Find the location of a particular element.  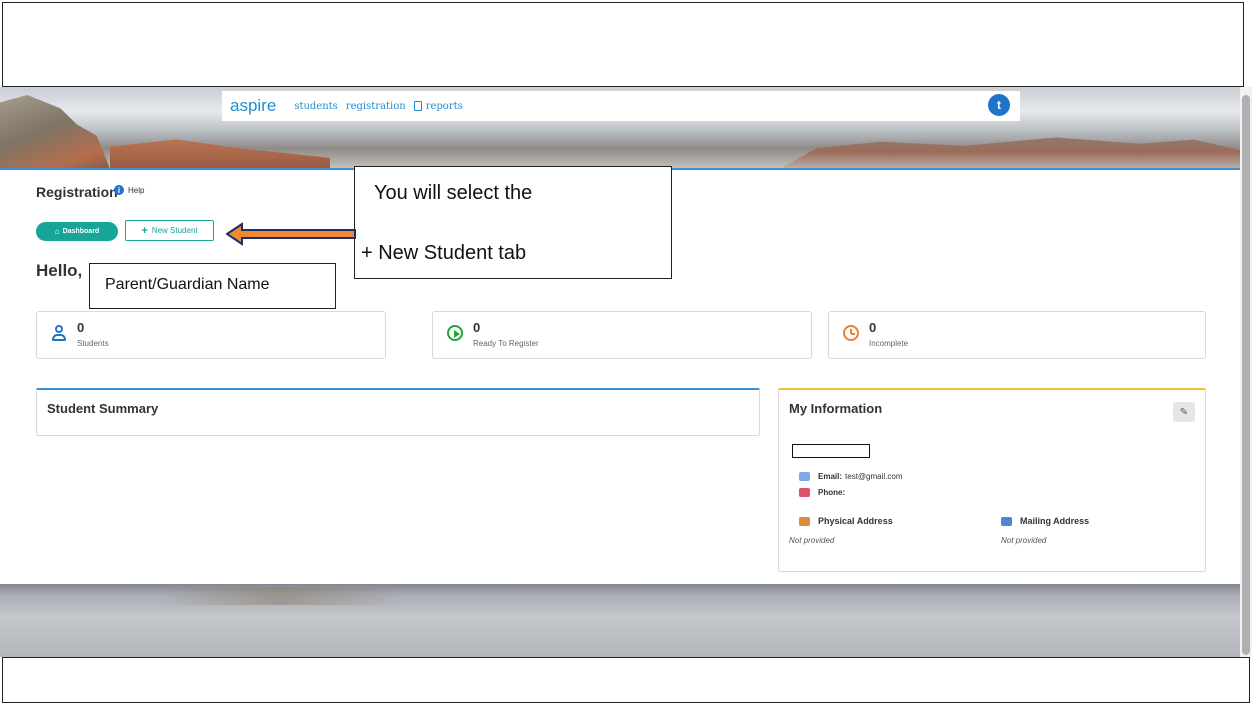

phone-row: Phone: is located at coordinates (823, 492).